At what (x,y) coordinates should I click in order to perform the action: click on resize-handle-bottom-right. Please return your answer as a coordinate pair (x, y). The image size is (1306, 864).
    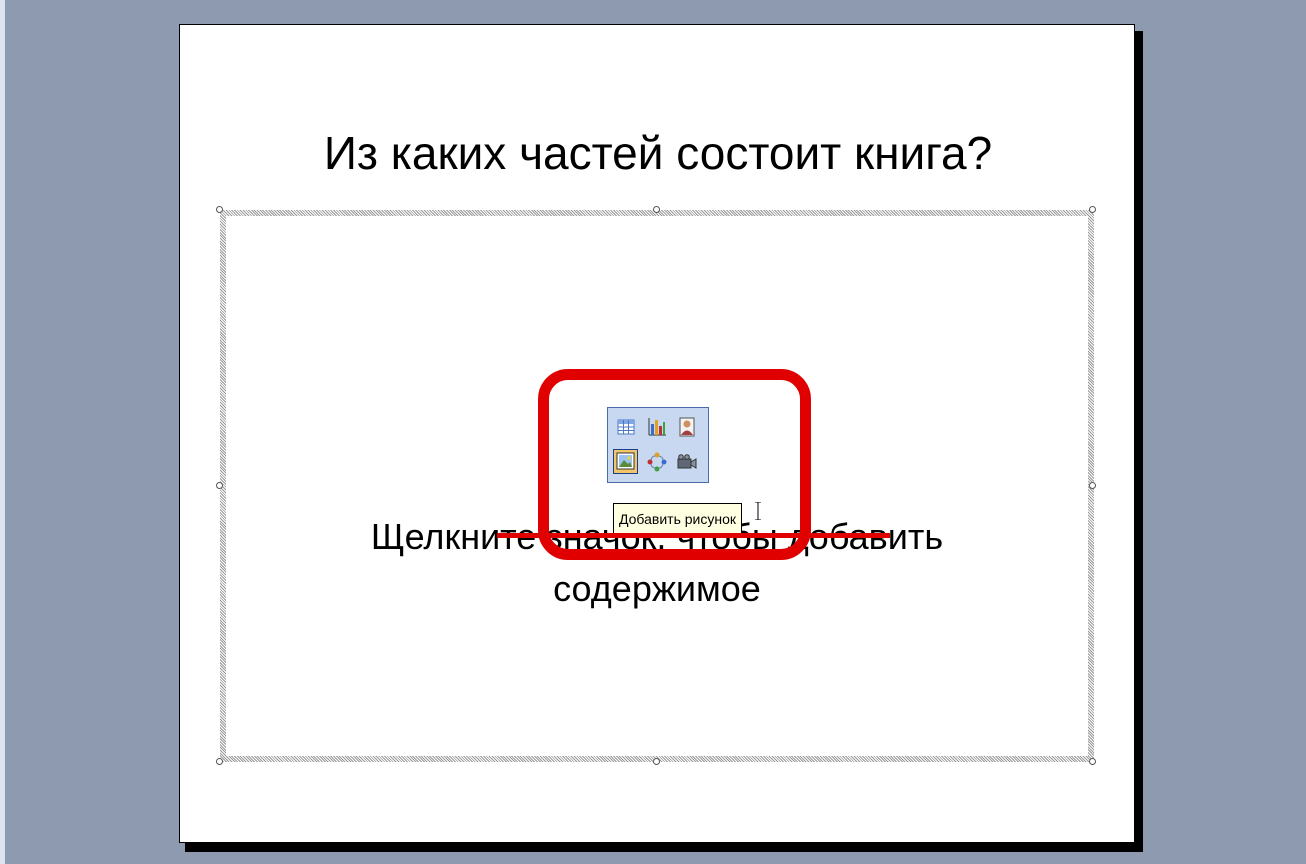
    Looking at the image, I should click on (1092, 761).